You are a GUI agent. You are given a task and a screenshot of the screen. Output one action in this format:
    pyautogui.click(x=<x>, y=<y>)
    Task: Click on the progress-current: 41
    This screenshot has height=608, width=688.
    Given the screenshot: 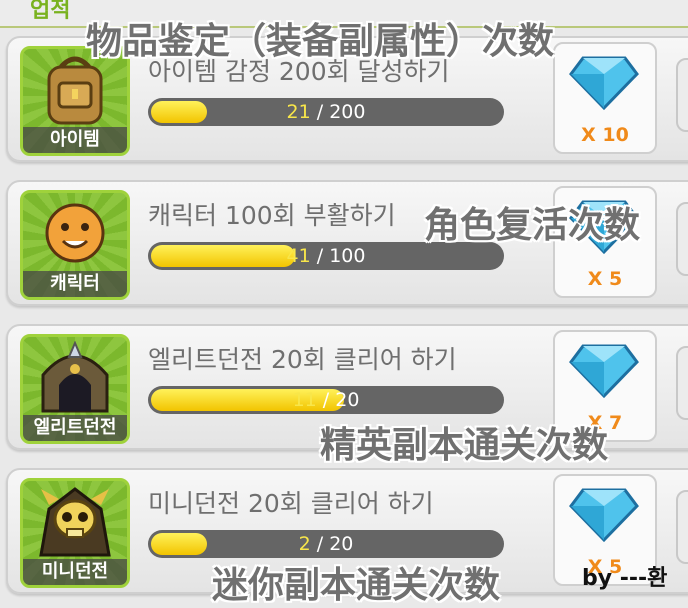 What is the action you would take?
    pyautogui.click(x=298, y=256)
    